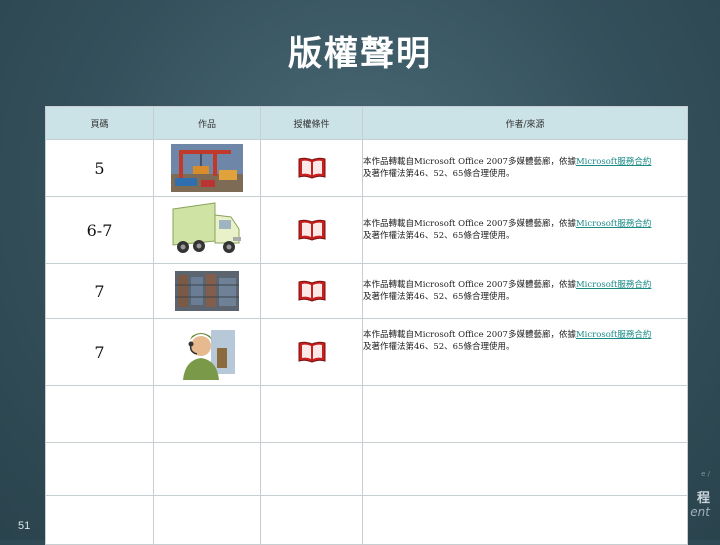 The image size is (720, 545). Describe the element at coordinates (207, 123) in the screenshot. I see `header-work: 作品` at that location.